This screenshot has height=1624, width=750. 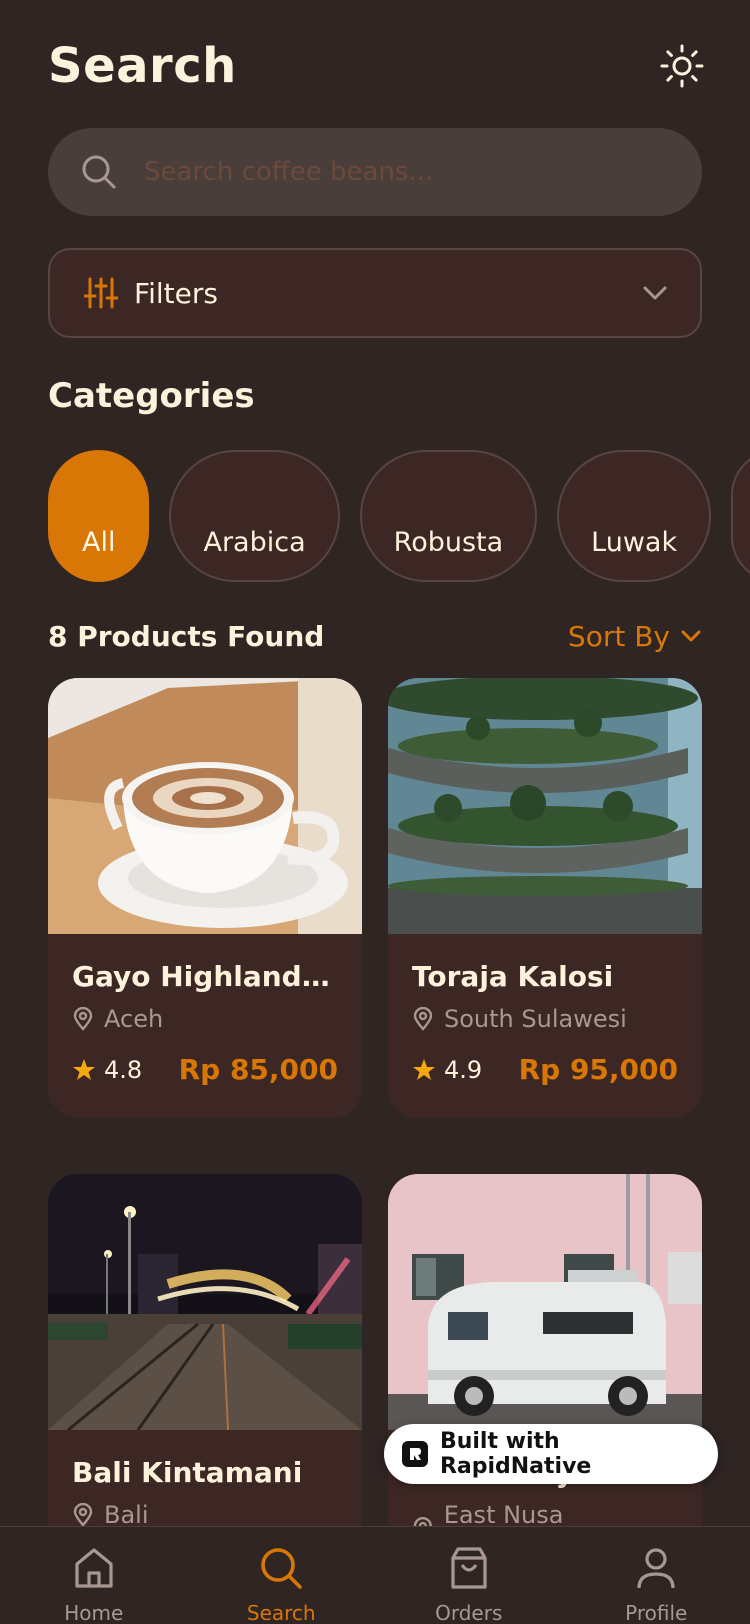 I want to click on theme-toggle-button, so click(x=682, y=66).